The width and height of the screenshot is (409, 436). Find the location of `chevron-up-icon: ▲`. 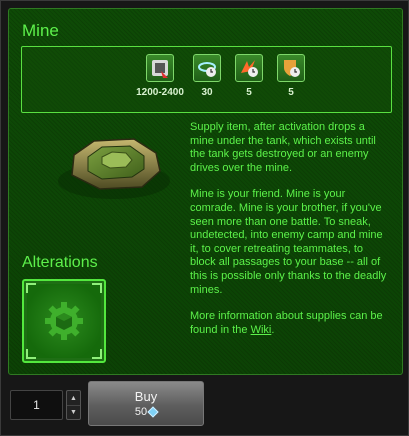

chevron-up-icon: ▲ is located at coordinates (73, 398).